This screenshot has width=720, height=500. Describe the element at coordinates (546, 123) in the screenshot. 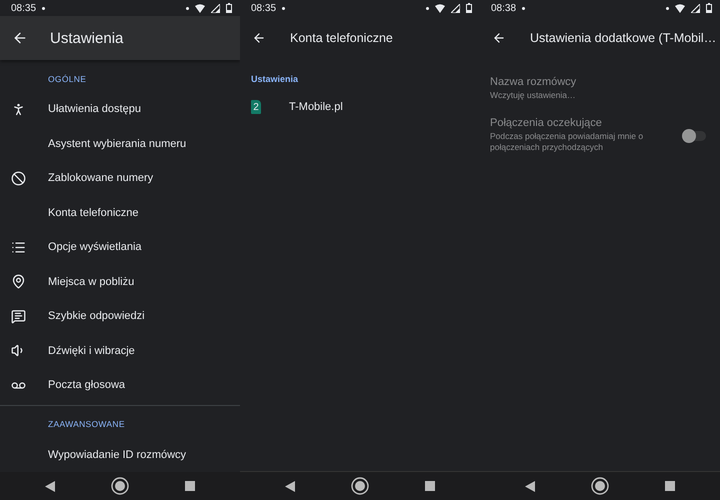

I see `preference-title: Połączenia oczekujące` at that location.